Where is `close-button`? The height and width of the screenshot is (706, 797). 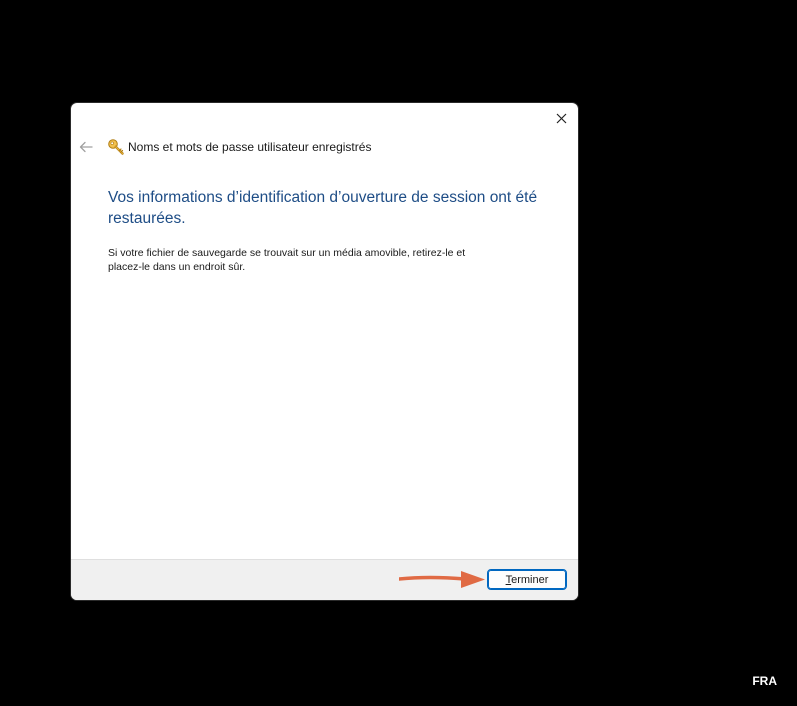
close-button is located at coordinates (561, 118).